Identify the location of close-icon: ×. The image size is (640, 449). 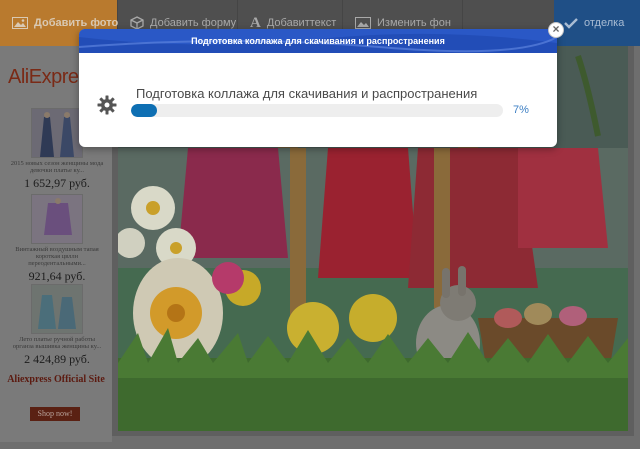
(556, 30).